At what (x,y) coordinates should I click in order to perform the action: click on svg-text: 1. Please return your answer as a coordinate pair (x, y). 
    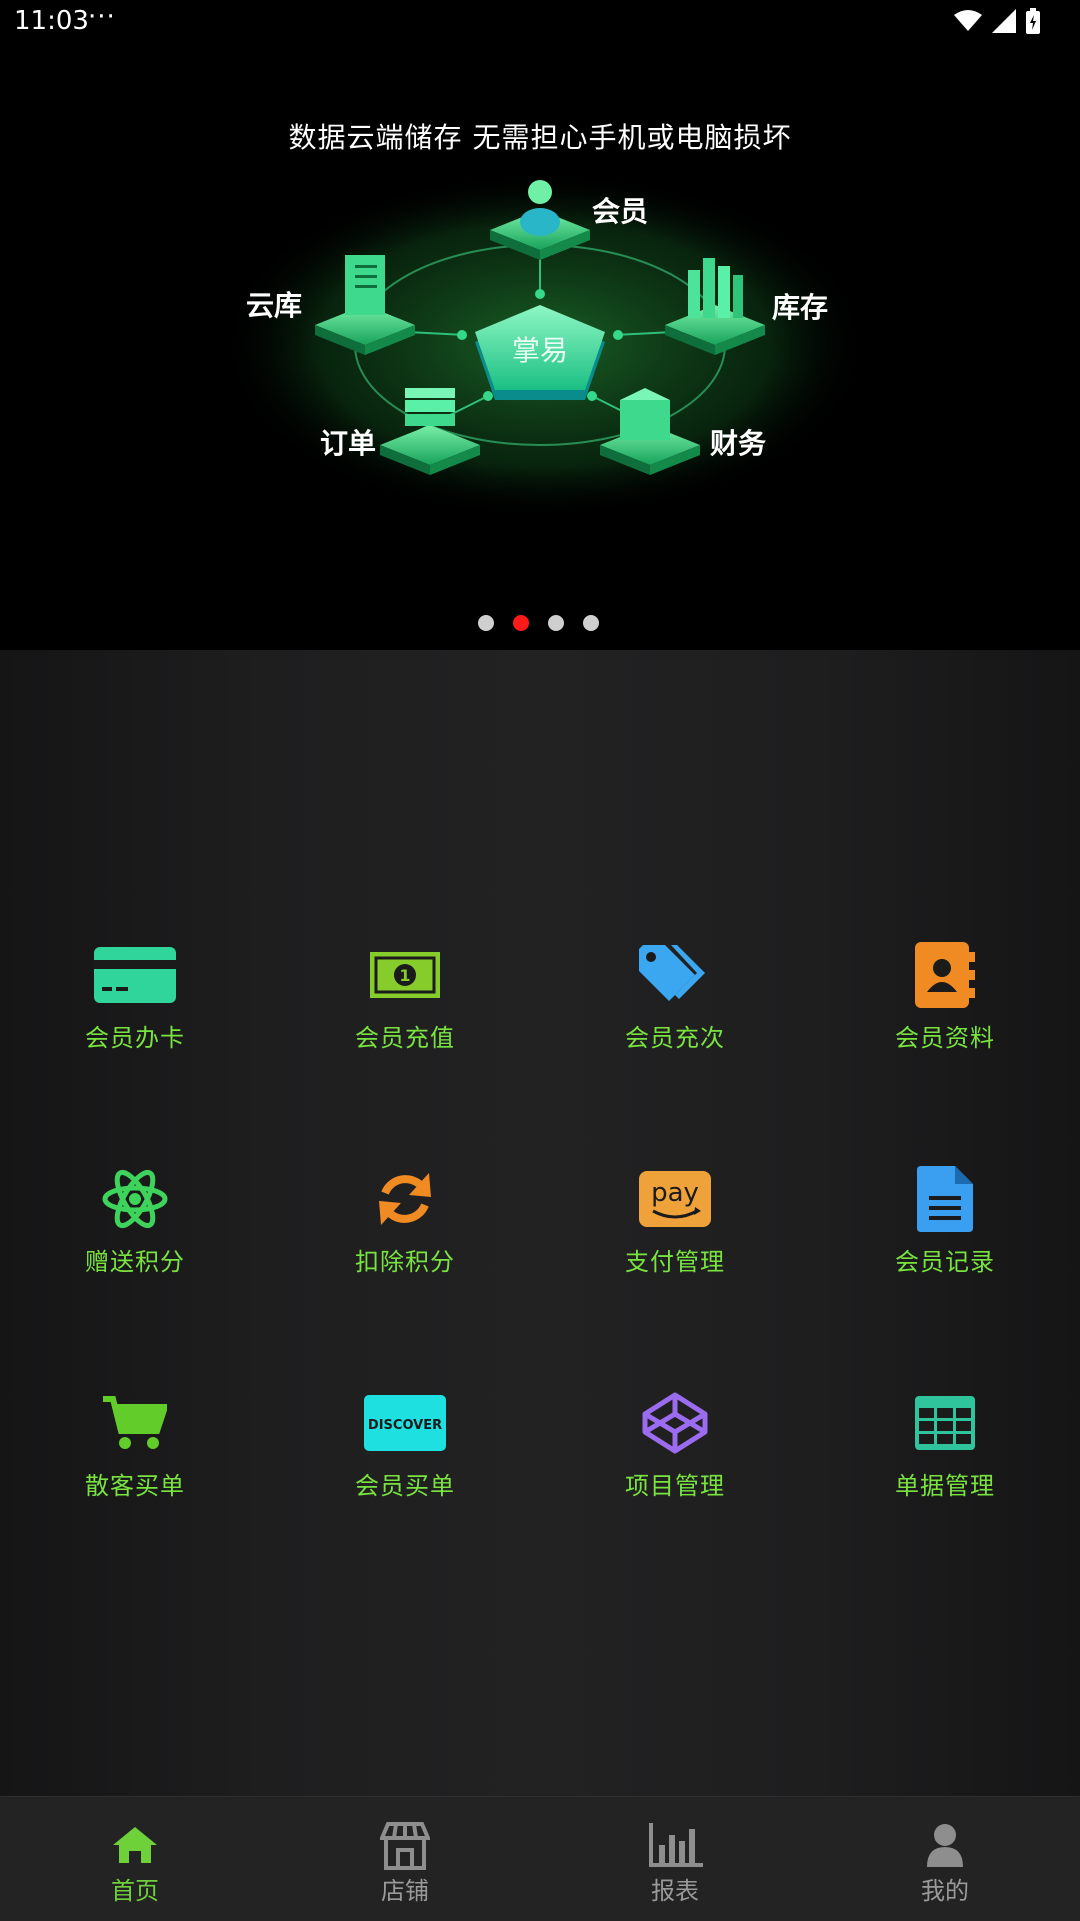
    Looking at the image, I should click on (404, 975).